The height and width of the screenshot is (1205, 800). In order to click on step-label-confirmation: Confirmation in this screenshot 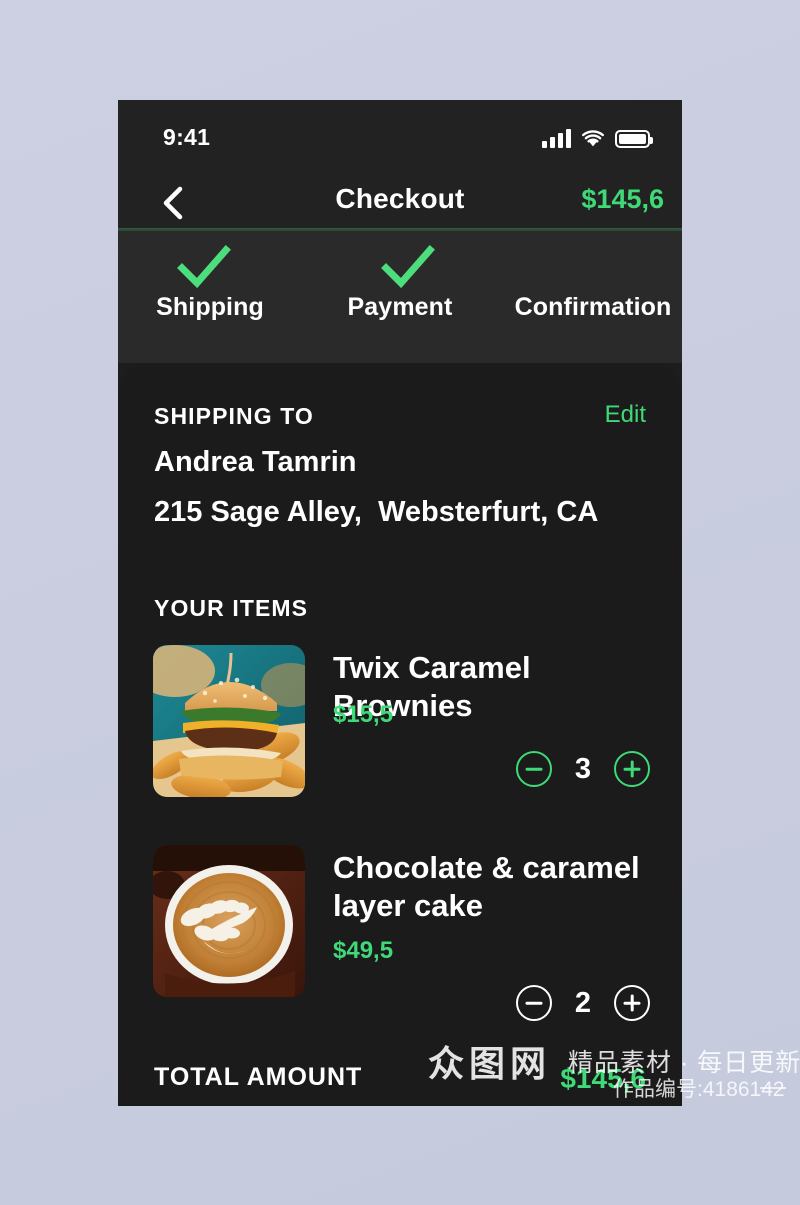, I will do `click(593, 307)`.